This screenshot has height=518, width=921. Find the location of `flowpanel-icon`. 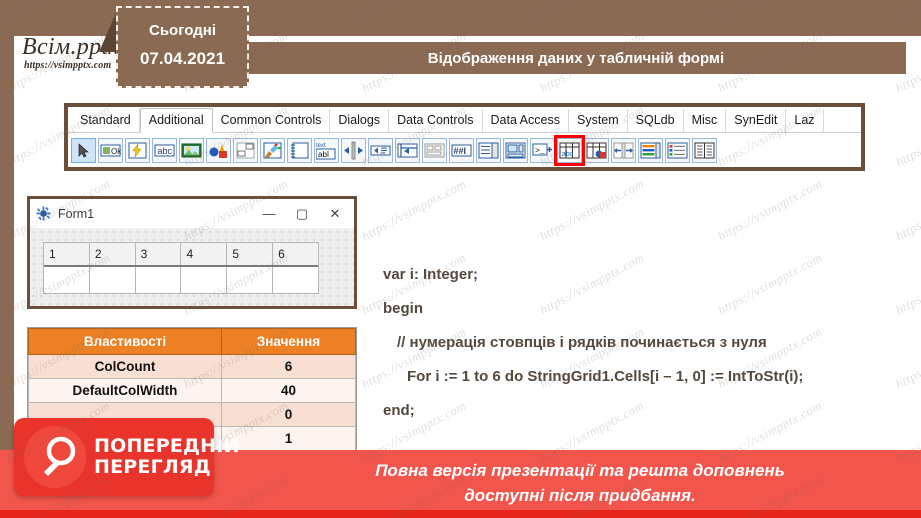

flowpanel-icon is located at coordinates (434, 150).